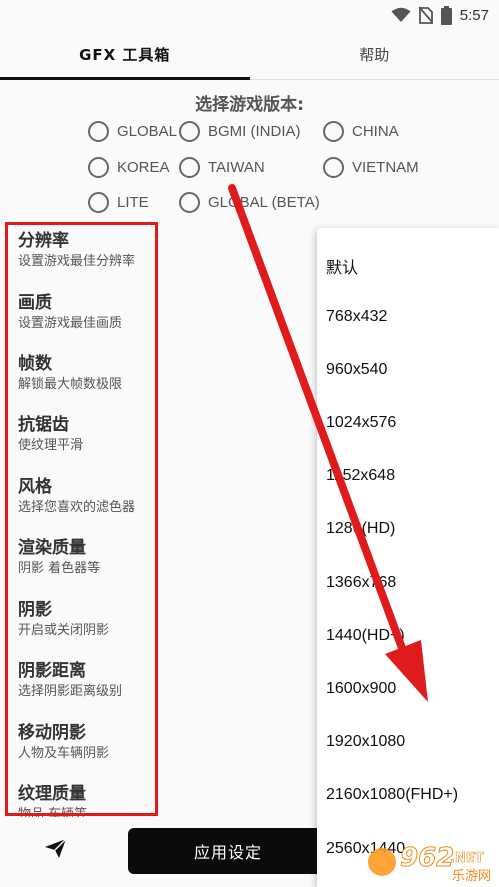 The image size is (499, 887). I want to click on setting-moving-shadows: 移动阴影 人物及车辆阴影, so click(91, 742).